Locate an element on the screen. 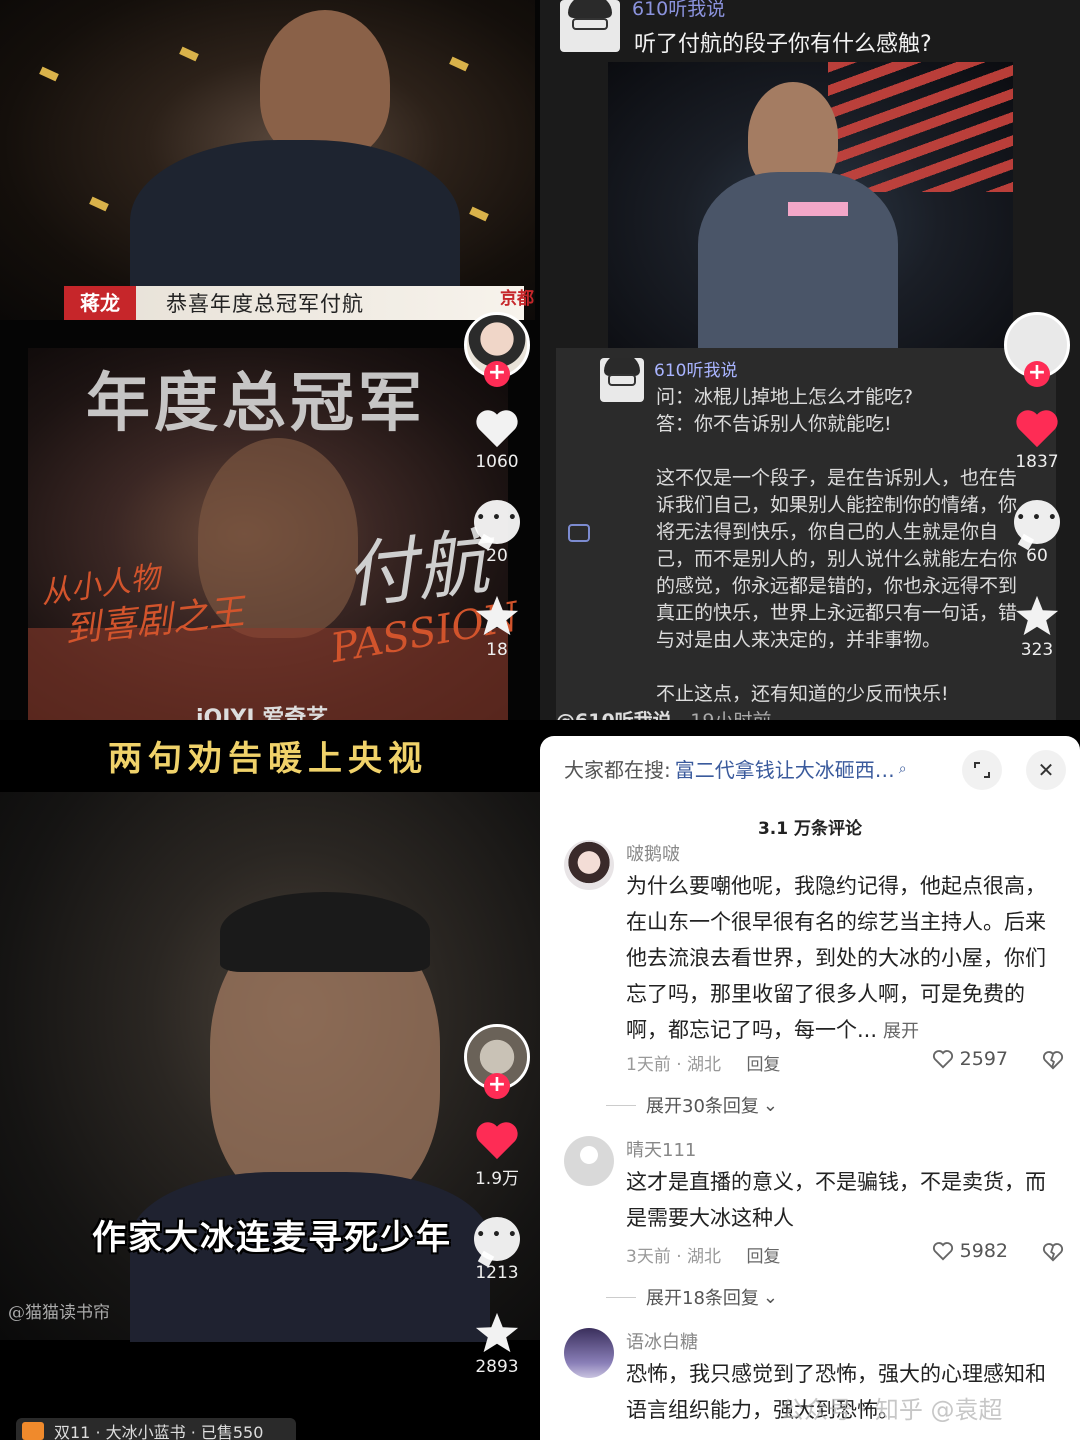 Image resolution: width=1080 pixels, height=1440 pixels. author-name: 610听我说 is located at coordinates (678, 10).